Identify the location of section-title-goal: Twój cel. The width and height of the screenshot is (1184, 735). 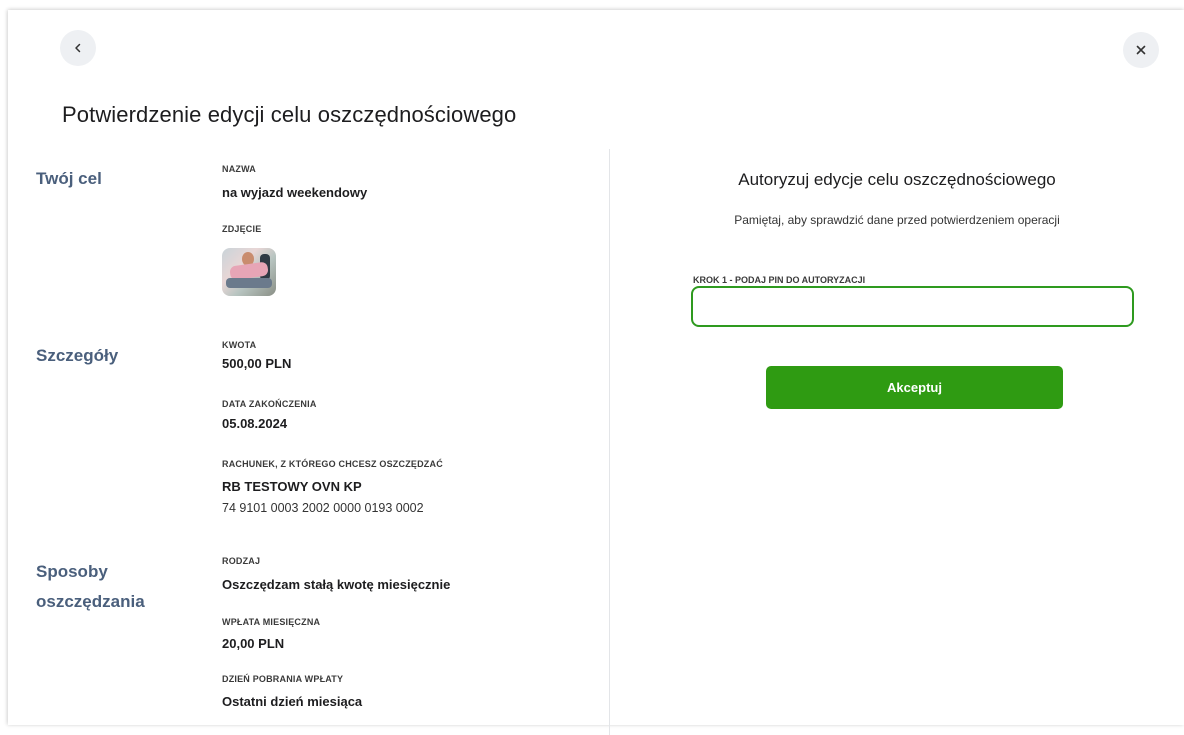
(69, 178).